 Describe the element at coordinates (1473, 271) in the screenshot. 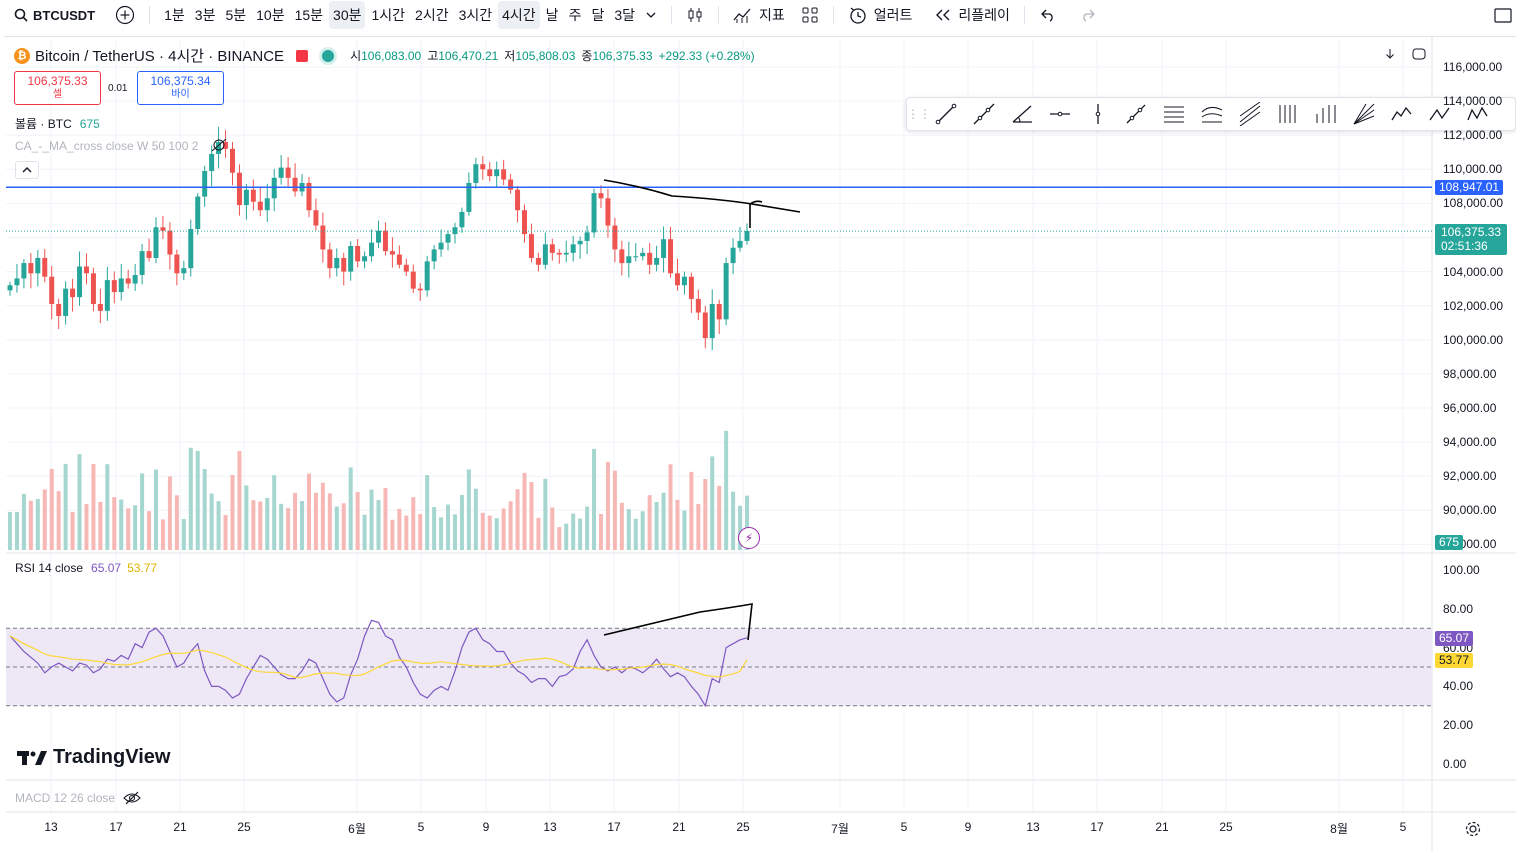

I see `price-tick-label: 104,000.00` at that location.